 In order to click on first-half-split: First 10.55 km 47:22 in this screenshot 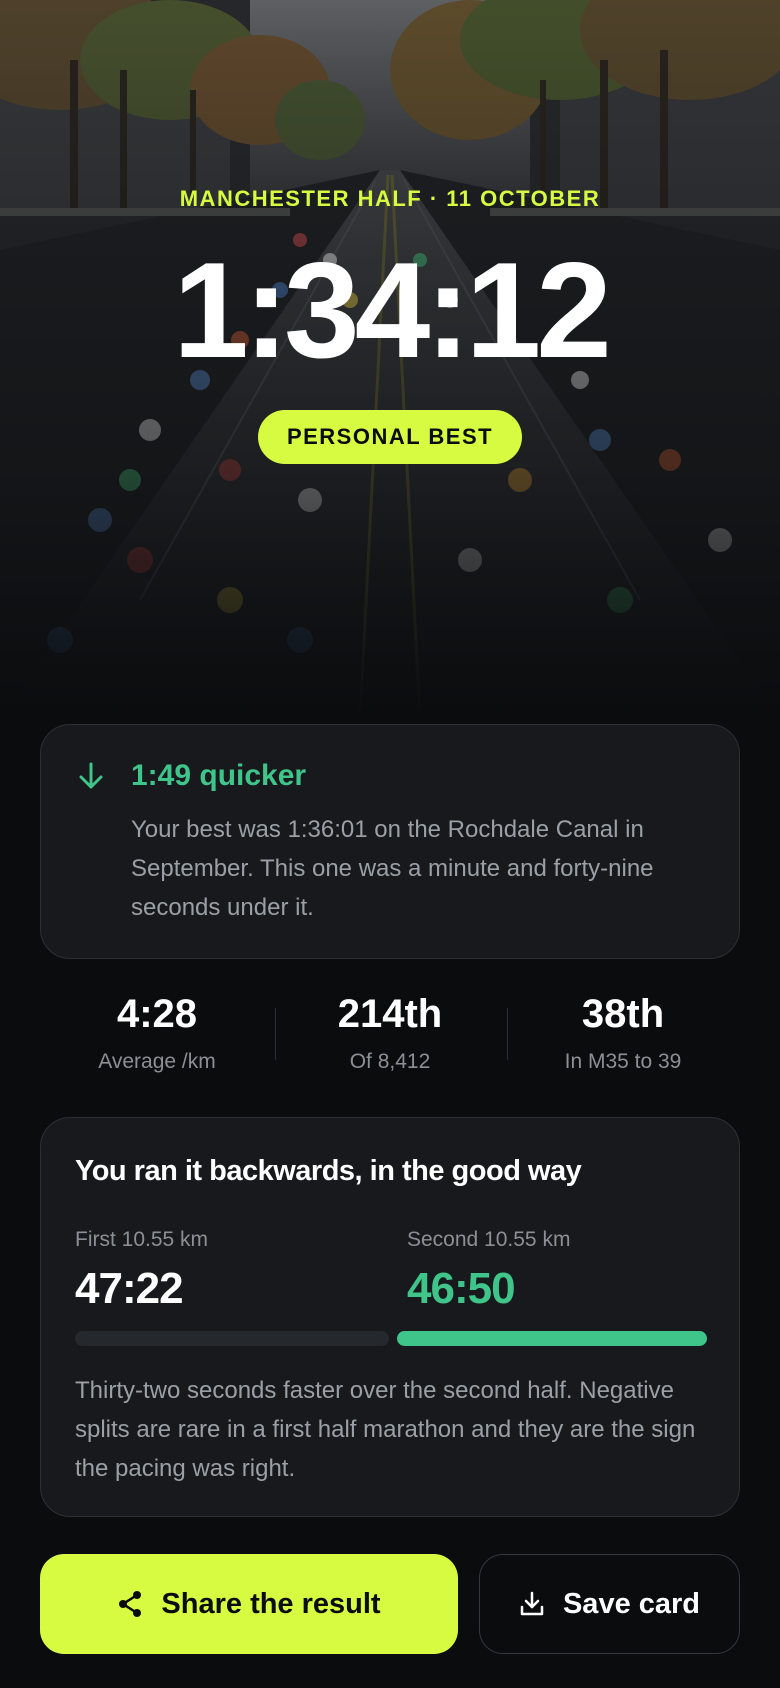, I will do `click(141, 1272)`.